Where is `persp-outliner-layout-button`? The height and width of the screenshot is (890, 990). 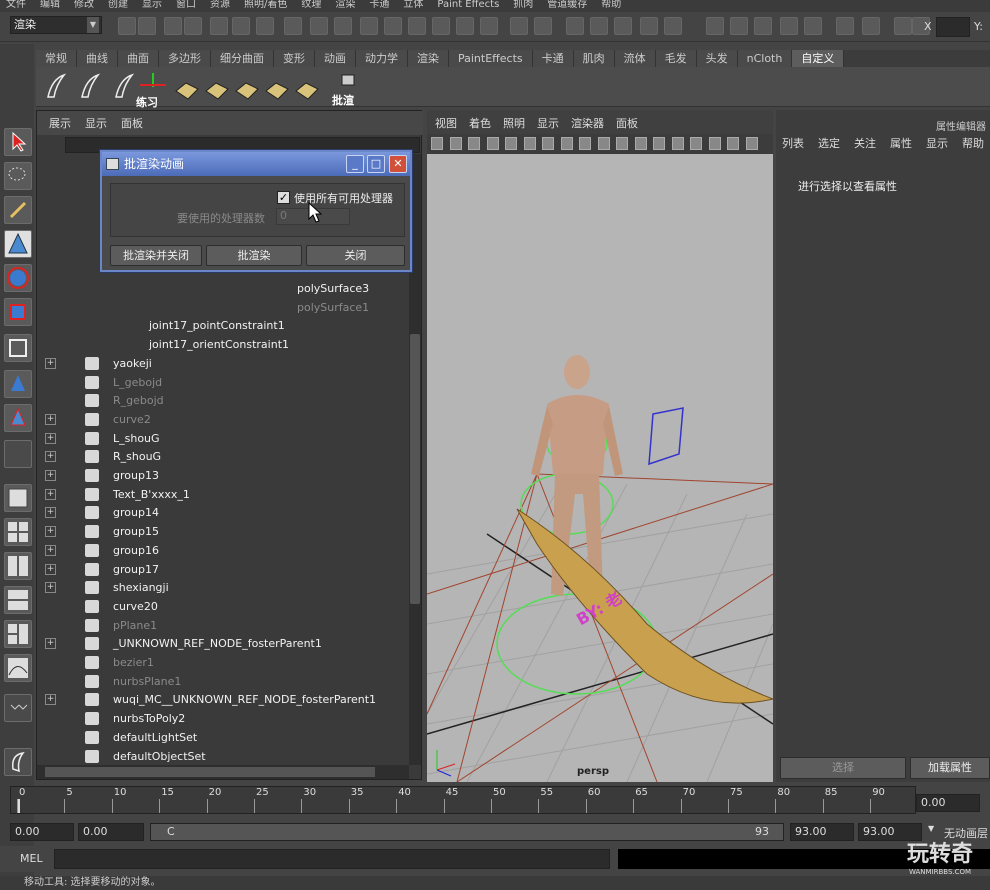 persp-outliner-layout-button is located at coordinates (18, 566).